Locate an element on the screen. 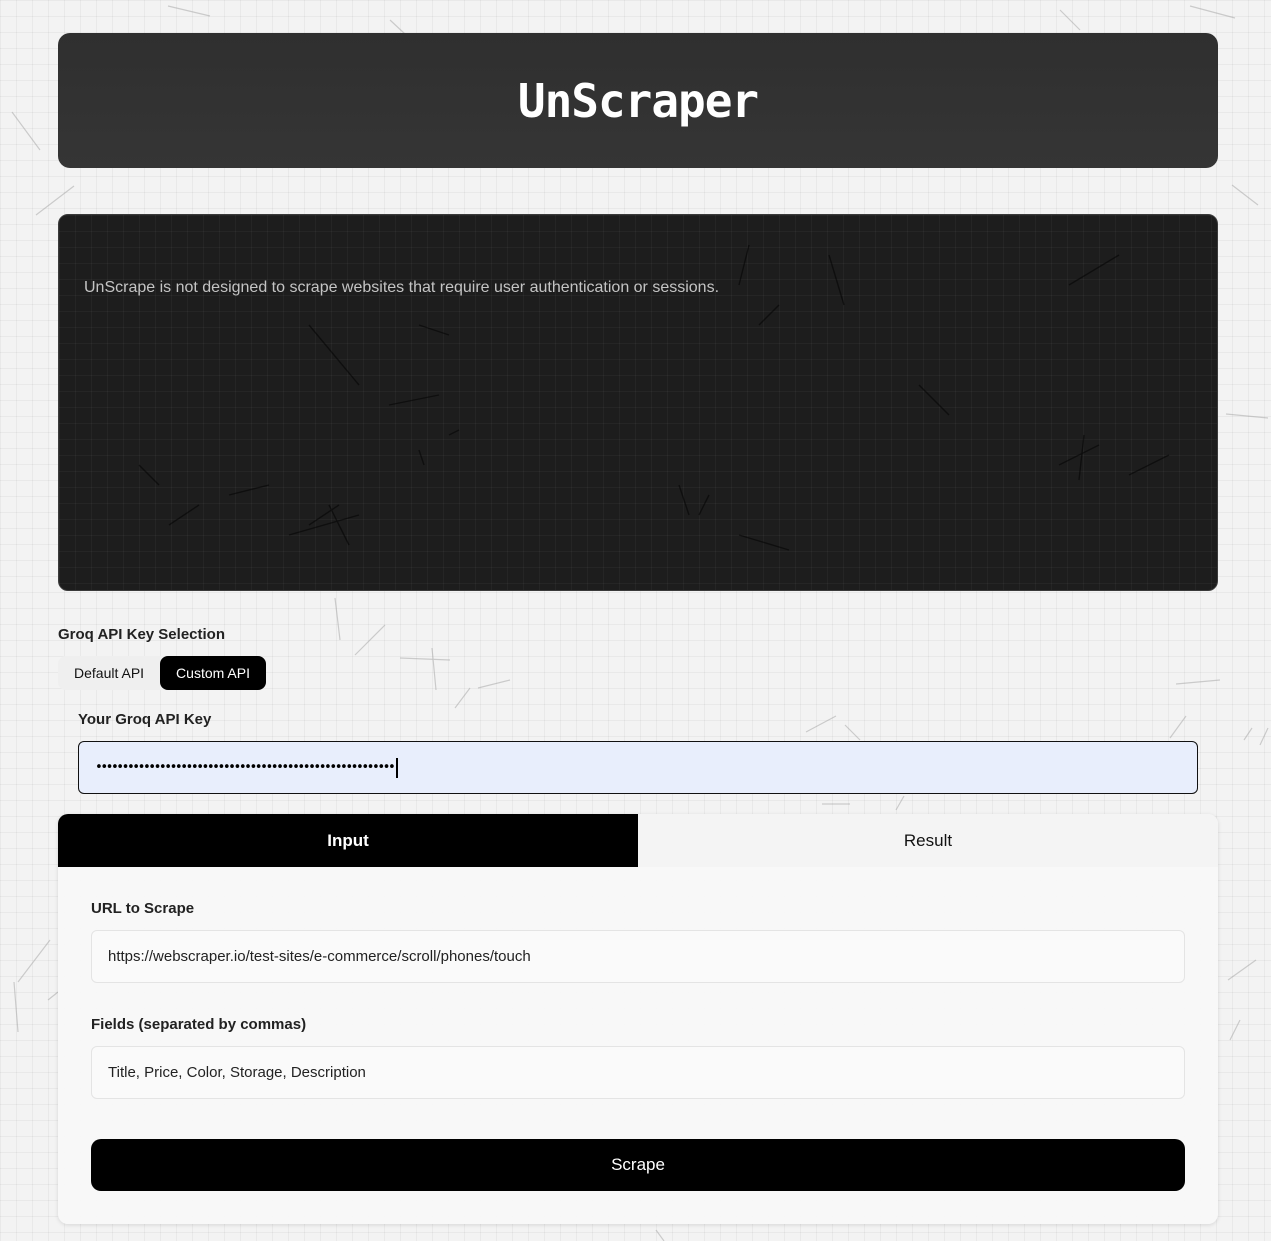 The width and height of the screenshot is (1271, 1241). custom-api-option: Custom API is located at coordinates (213, 673).